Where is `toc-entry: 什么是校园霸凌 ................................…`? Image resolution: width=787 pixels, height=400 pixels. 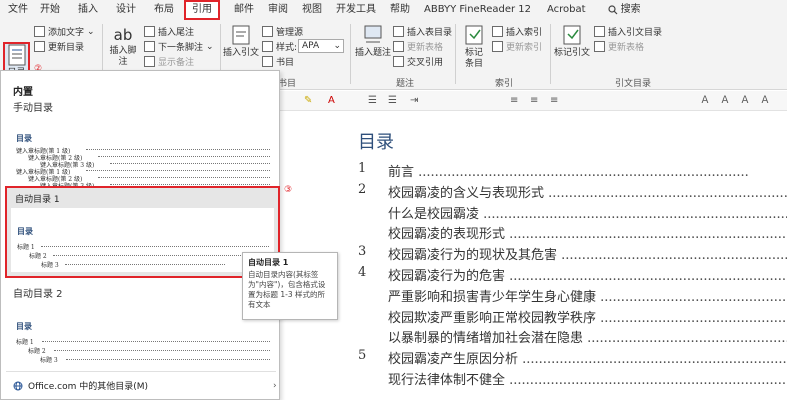
toc-entry: 什么是校园霸凌 ................................… is located at coordinates (587, 212).